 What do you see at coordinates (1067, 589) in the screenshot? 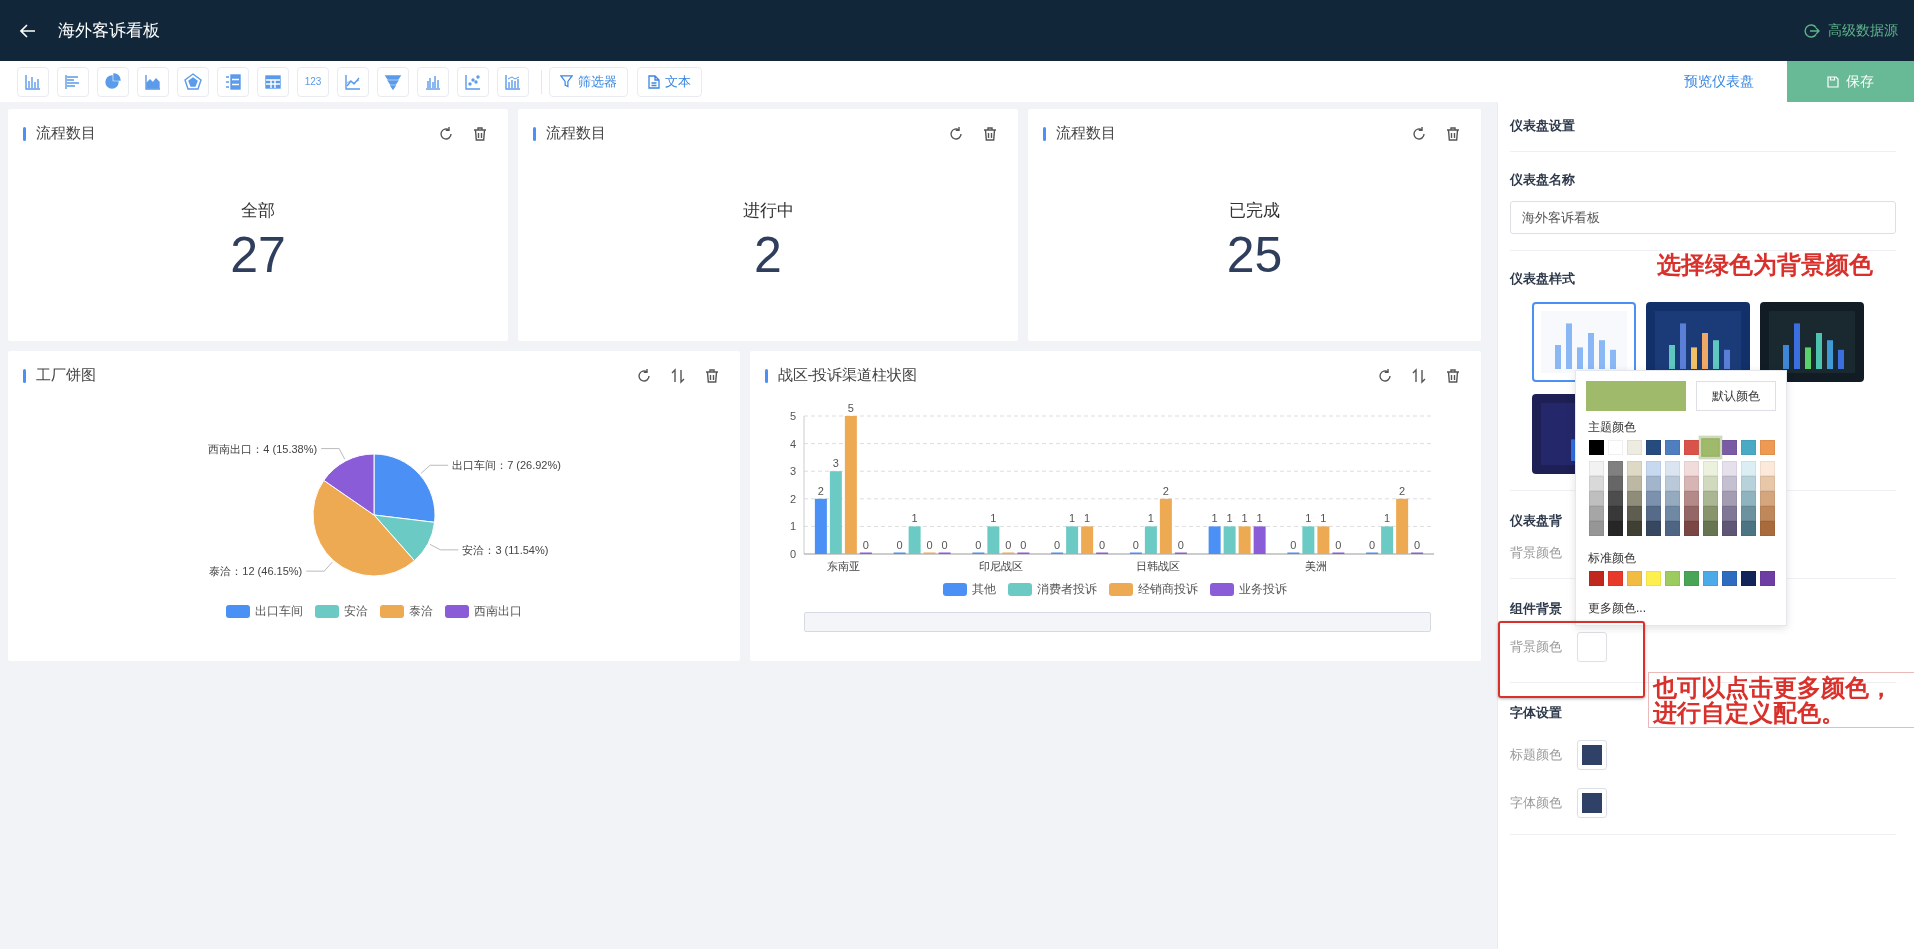
I see `legend-label: 消费者投诉` at bounding box center [1067, 589].